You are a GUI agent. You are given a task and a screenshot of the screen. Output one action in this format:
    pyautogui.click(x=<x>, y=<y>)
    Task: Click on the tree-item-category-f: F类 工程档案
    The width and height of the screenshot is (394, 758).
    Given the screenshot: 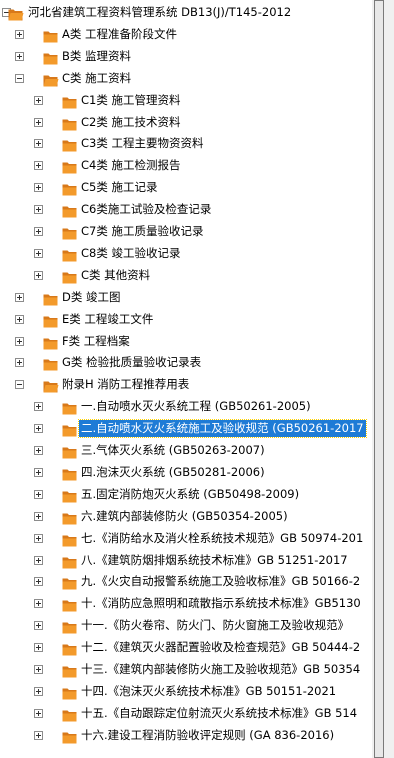 What is the action you would take?
    pyautogui.click(x=186, y=342)
    